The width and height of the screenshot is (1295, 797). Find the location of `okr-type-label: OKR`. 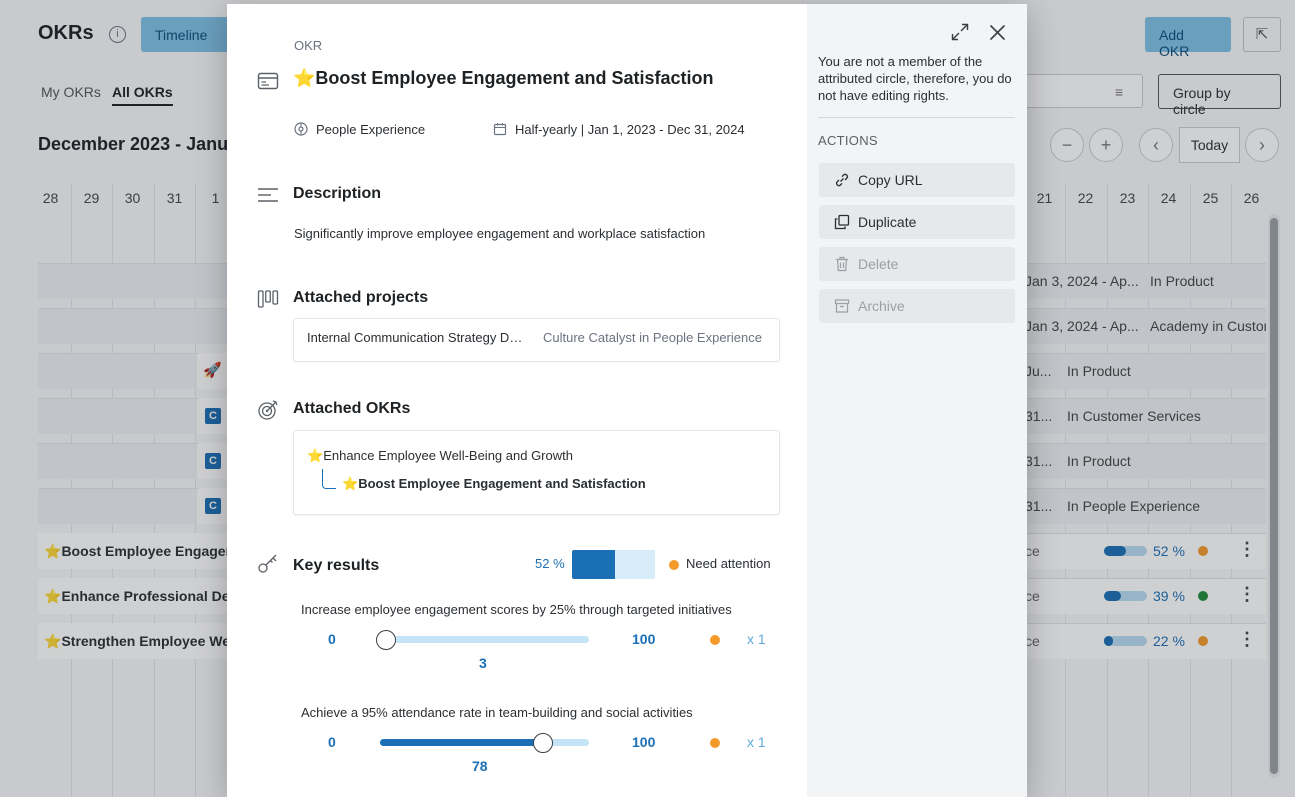

okr-type-label: OKR is located at coordinates (308, 45).